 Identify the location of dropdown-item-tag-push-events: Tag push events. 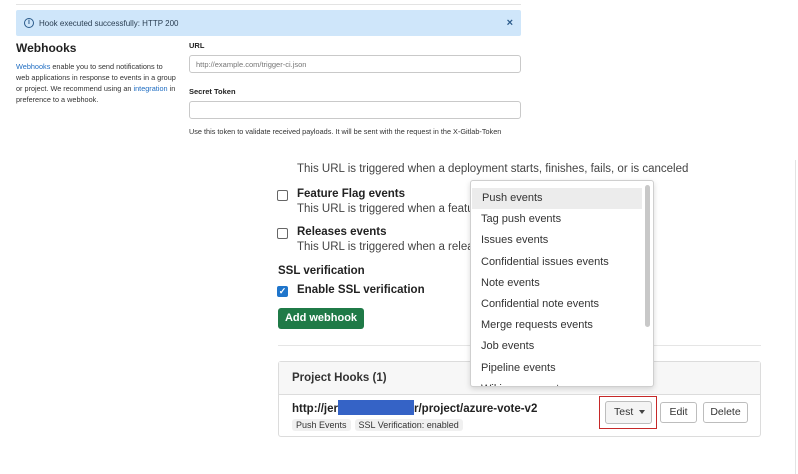
(562, 219).